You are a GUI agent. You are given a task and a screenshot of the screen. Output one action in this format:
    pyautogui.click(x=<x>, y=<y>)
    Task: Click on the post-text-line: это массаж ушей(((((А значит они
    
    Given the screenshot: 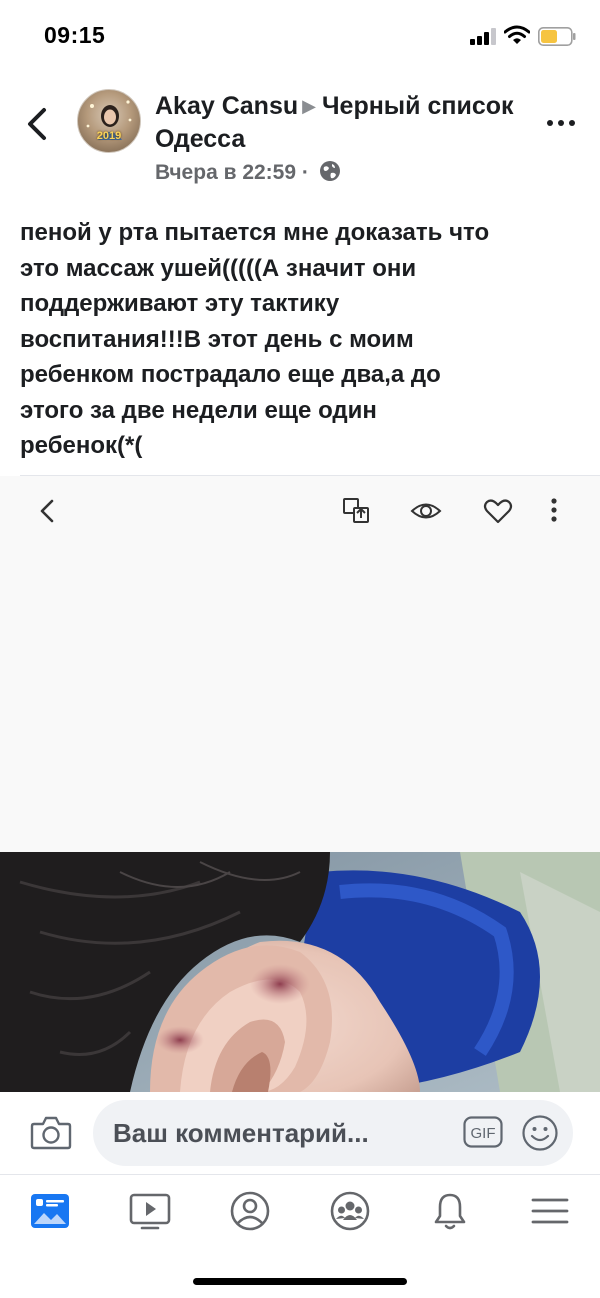 What is the action you would take?
    pyautogui.click(x=218, y=268)
    